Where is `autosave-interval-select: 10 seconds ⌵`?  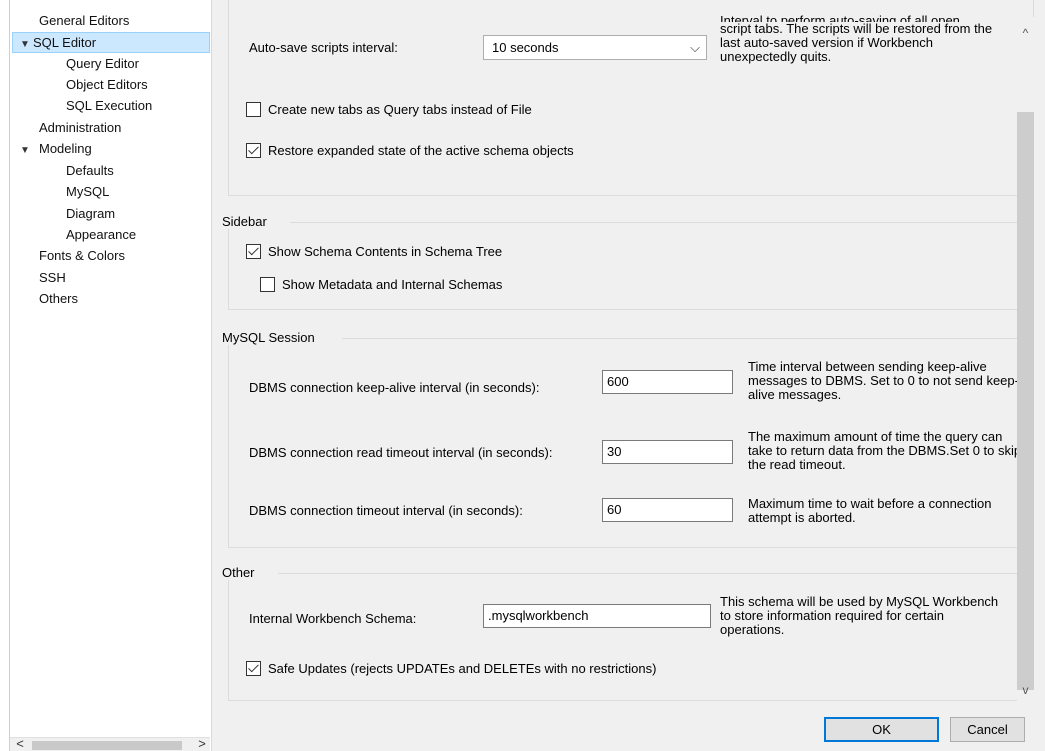 autosave-interval-select: 10 seconds ⌵ is located at coordinates (595, 47).